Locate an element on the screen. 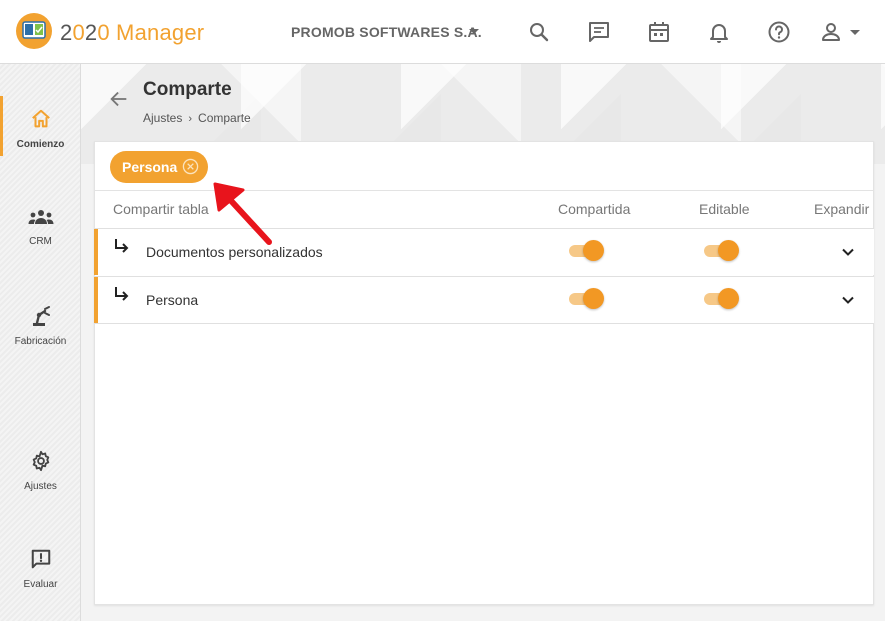 This screenshot has height=621, width=885. chevron-right-icon: › is located at coordinates (190, 119).